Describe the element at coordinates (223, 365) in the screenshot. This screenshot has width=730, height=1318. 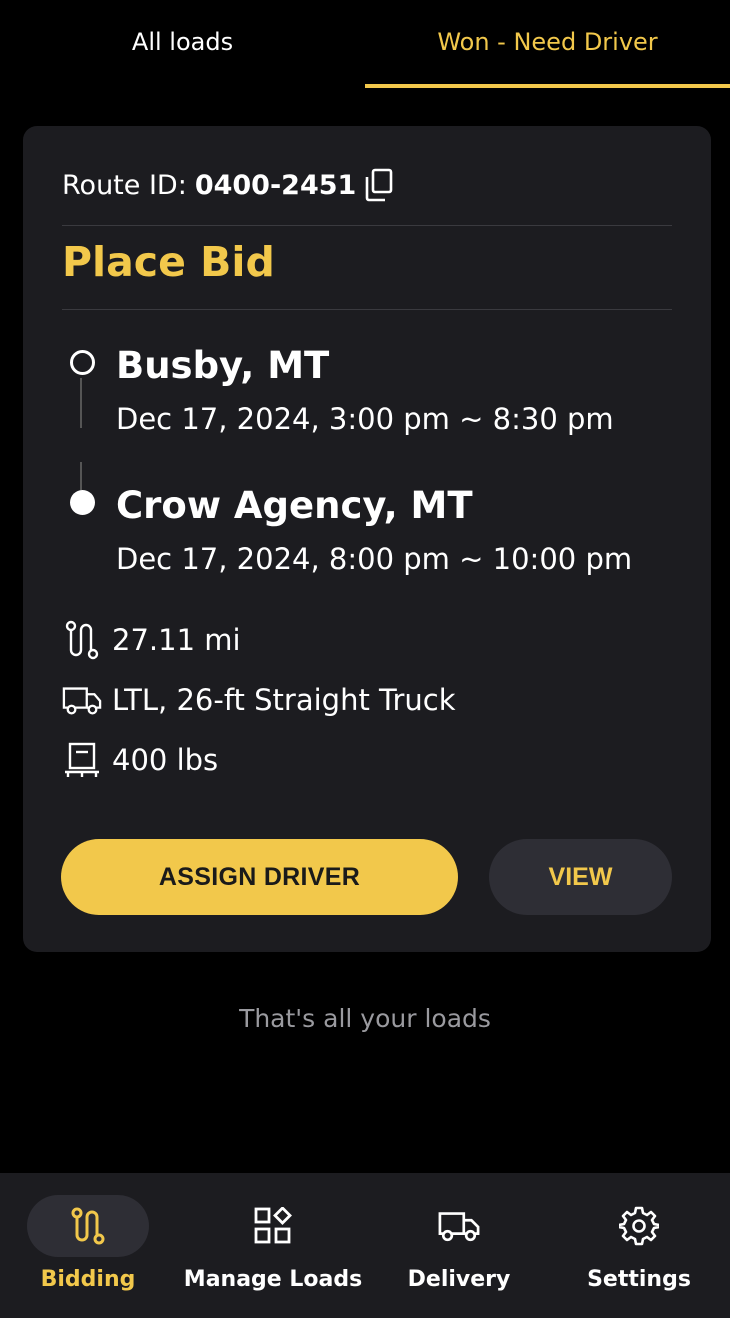
I see `origin-city: Busby, MT` at that location.